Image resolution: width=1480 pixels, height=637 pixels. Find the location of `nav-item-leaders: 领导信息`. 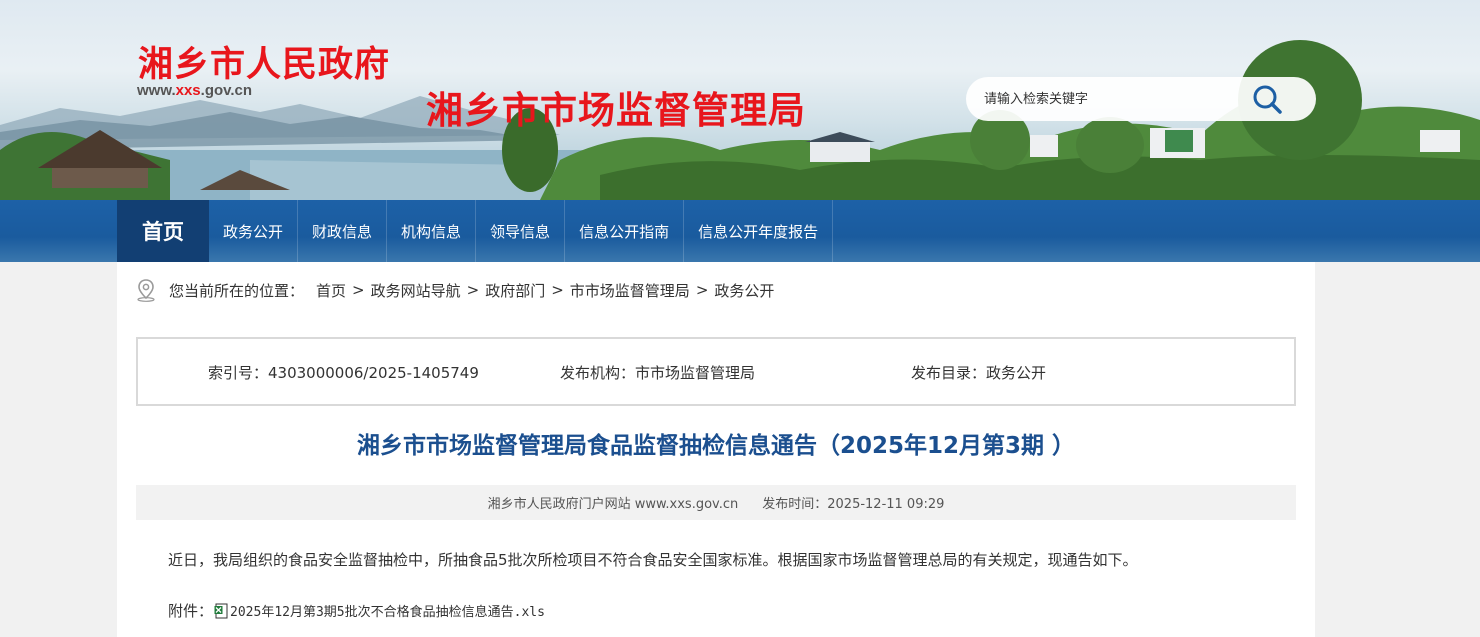

nav-item-leaders: 领导信息 is located at coordinates (521, 231).